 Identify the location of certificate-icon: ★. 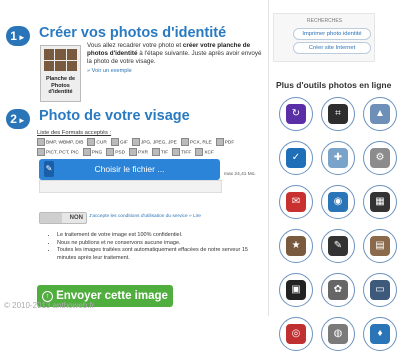
(296, 246).